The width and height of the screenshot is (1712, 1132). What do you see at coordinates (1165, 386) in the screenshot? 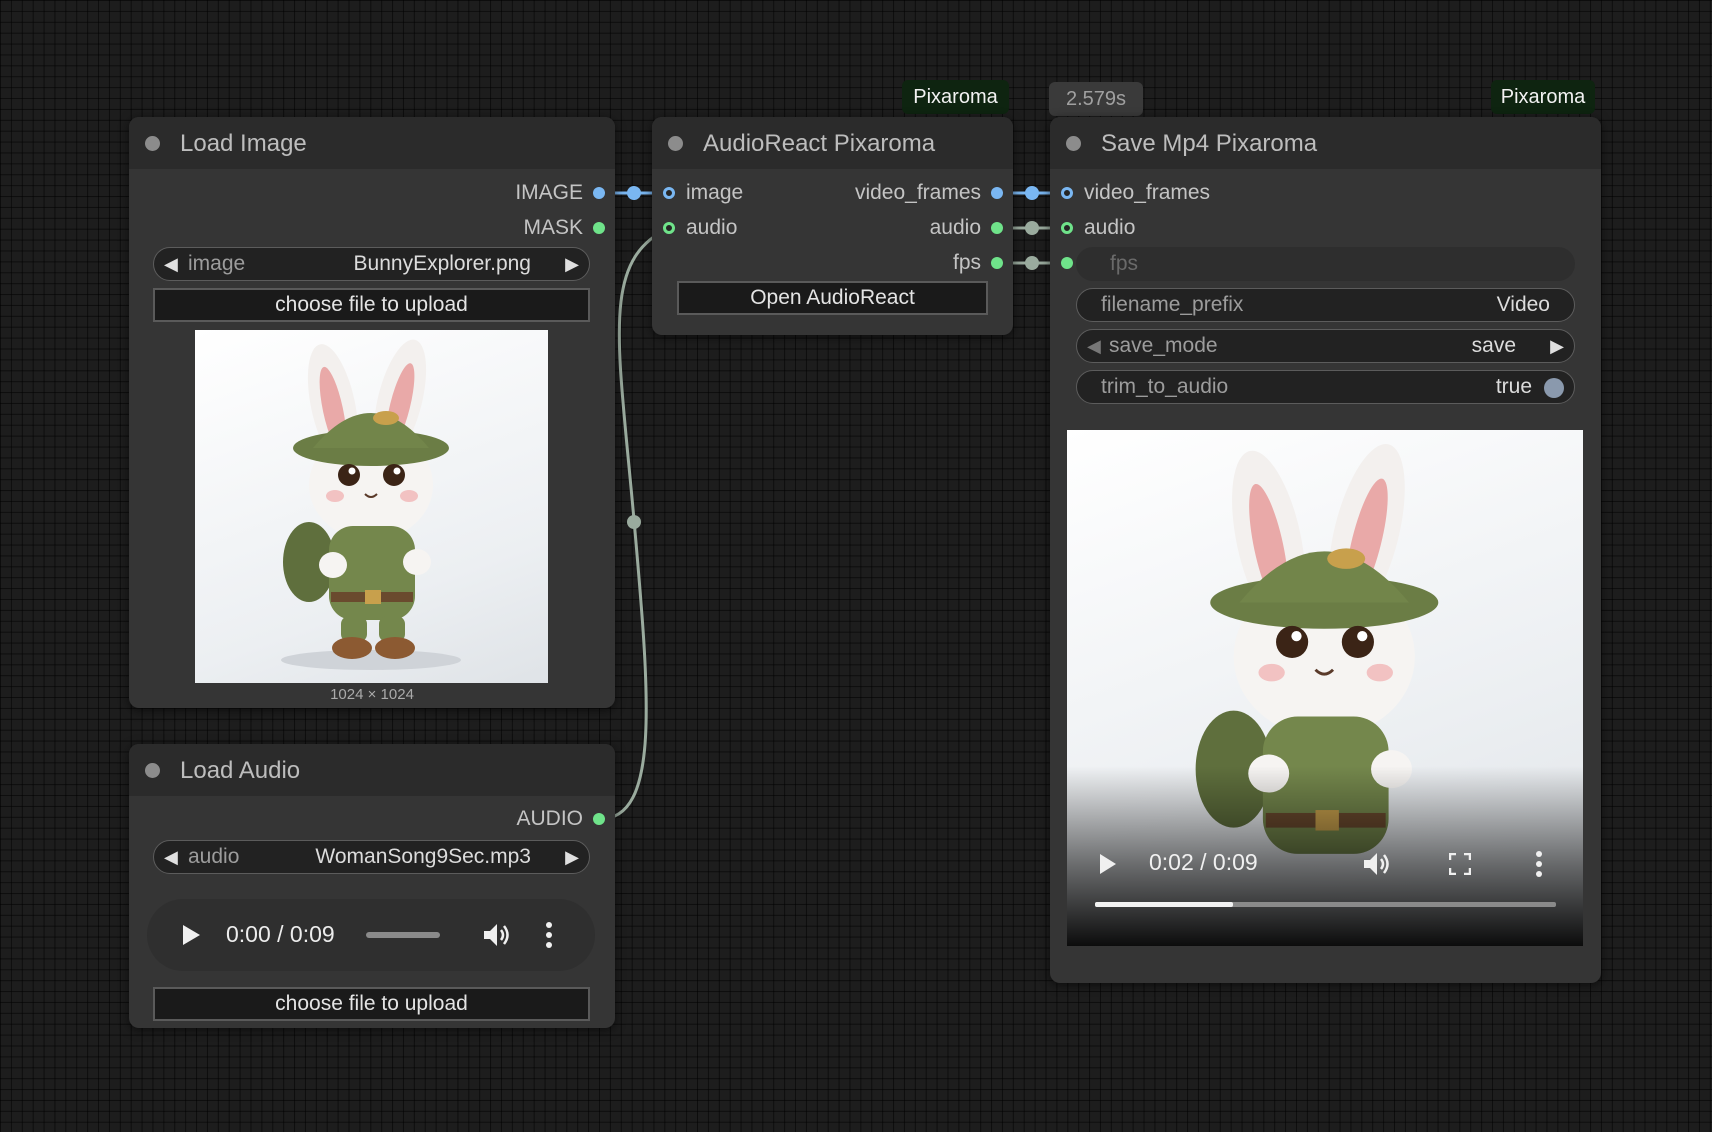
I see `widget-name: trim_to_audio` at bounding box center [1165, 386].